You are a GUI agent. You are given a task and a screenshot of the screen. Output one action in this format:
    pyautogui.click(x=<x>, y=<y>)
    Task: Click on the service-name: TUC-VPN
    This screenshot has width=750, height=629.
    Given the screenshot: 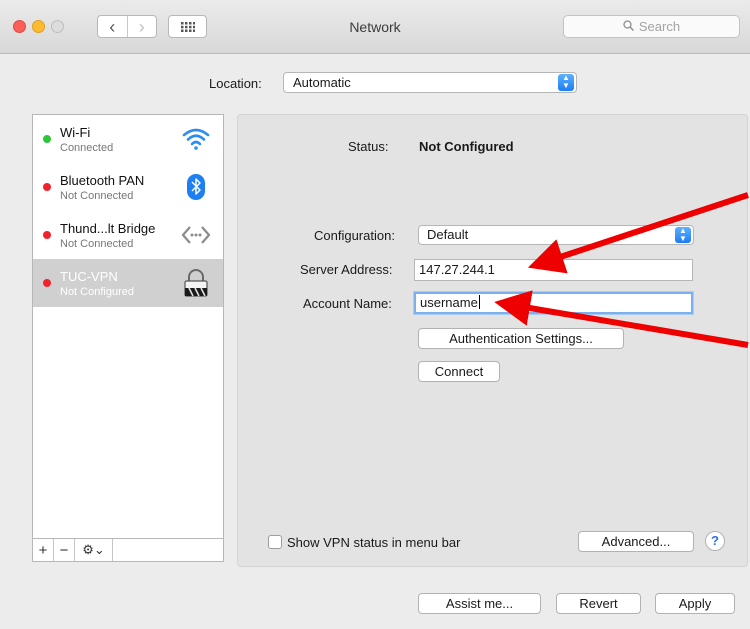 What is the action you would take?
    pyautogui.click(x=89, y=276)
    